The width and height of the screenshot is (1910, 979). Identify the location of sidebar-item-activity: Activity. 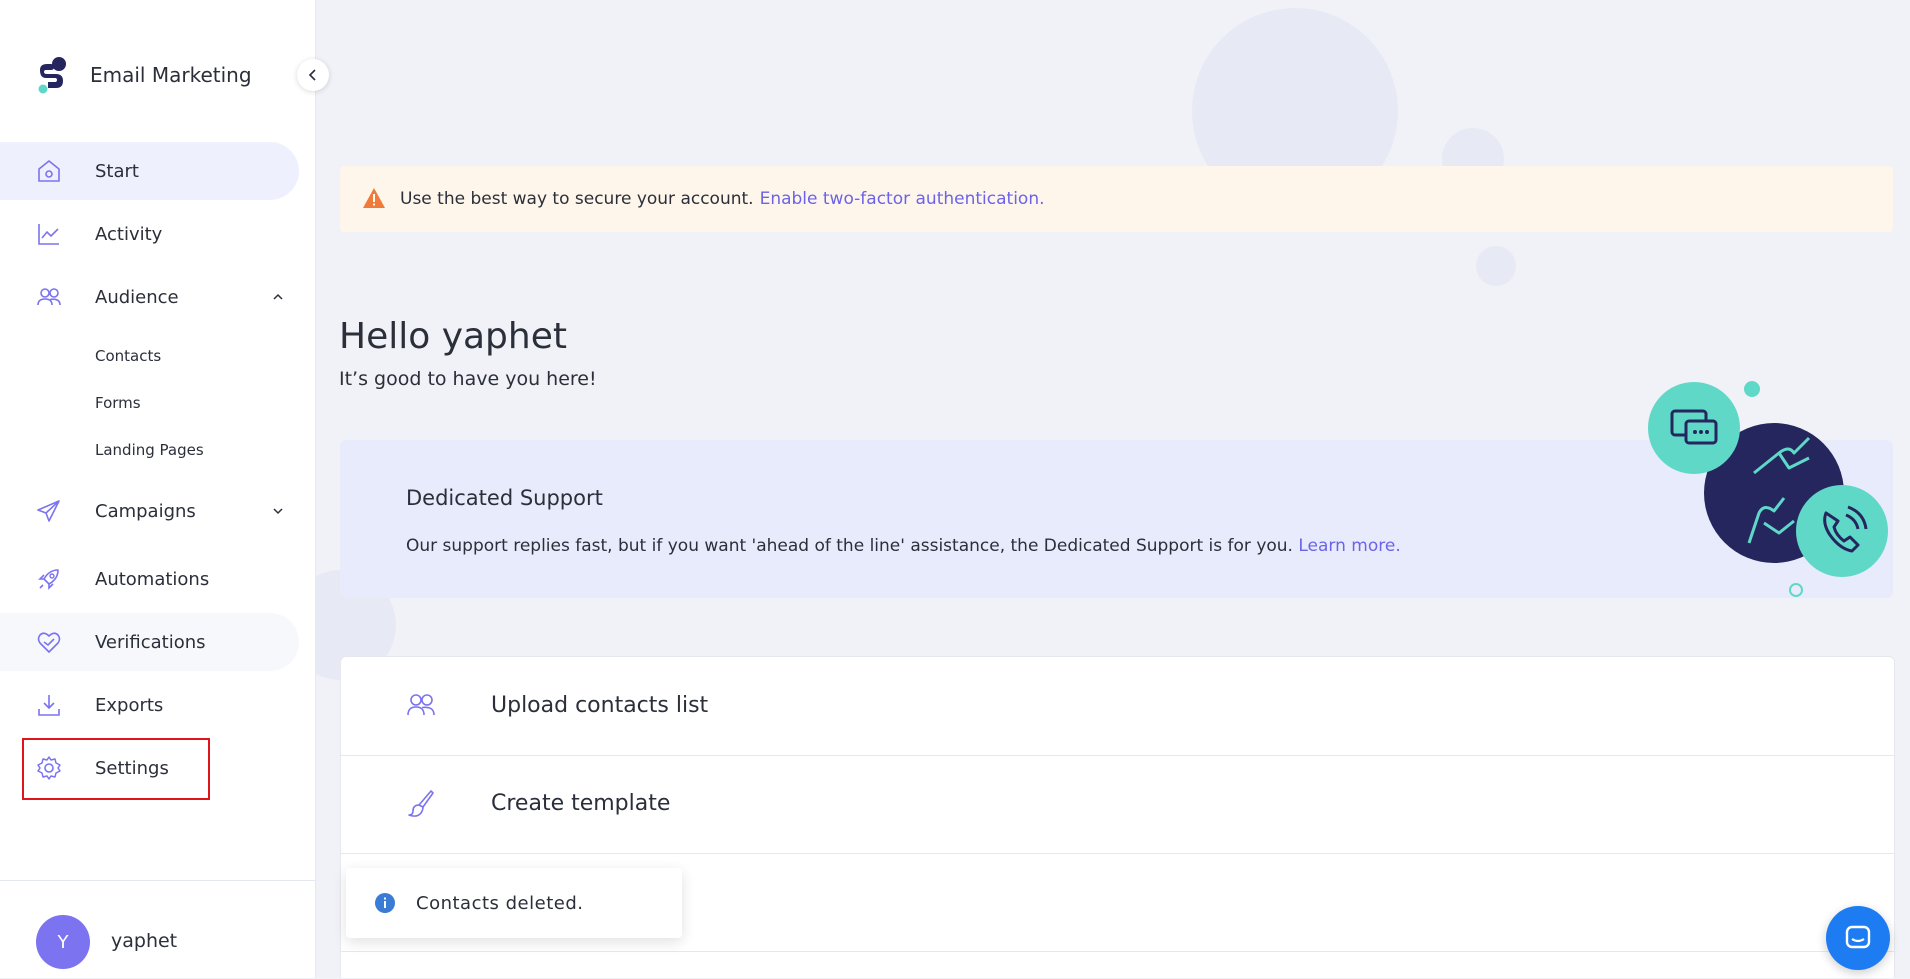
(149, 234).